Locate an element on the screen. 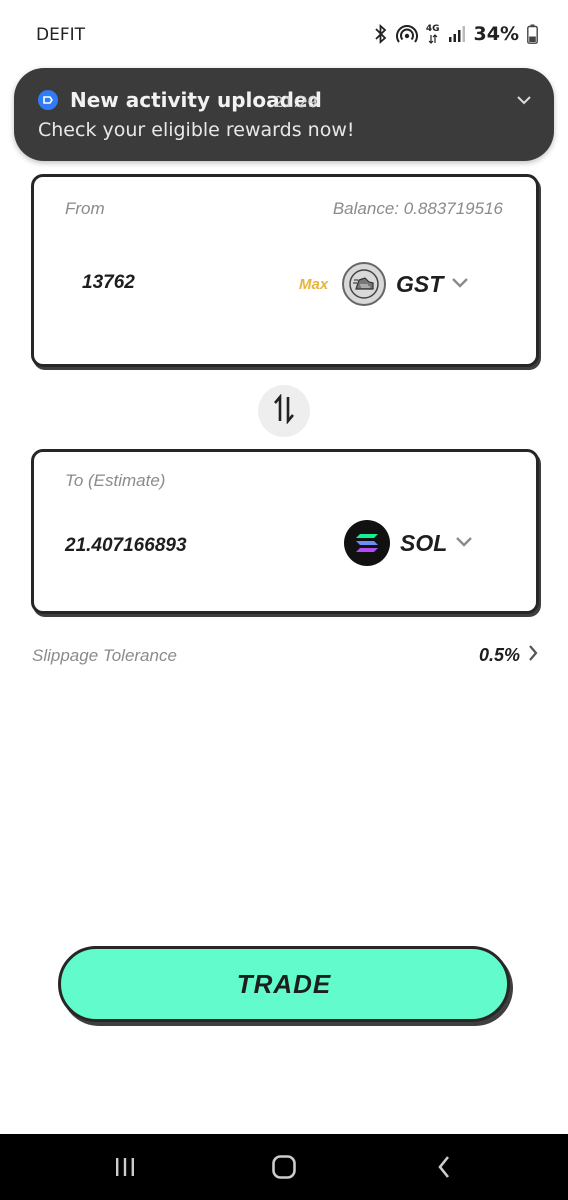  status-icons: 4G 34% is located at coordinates (456, 34).